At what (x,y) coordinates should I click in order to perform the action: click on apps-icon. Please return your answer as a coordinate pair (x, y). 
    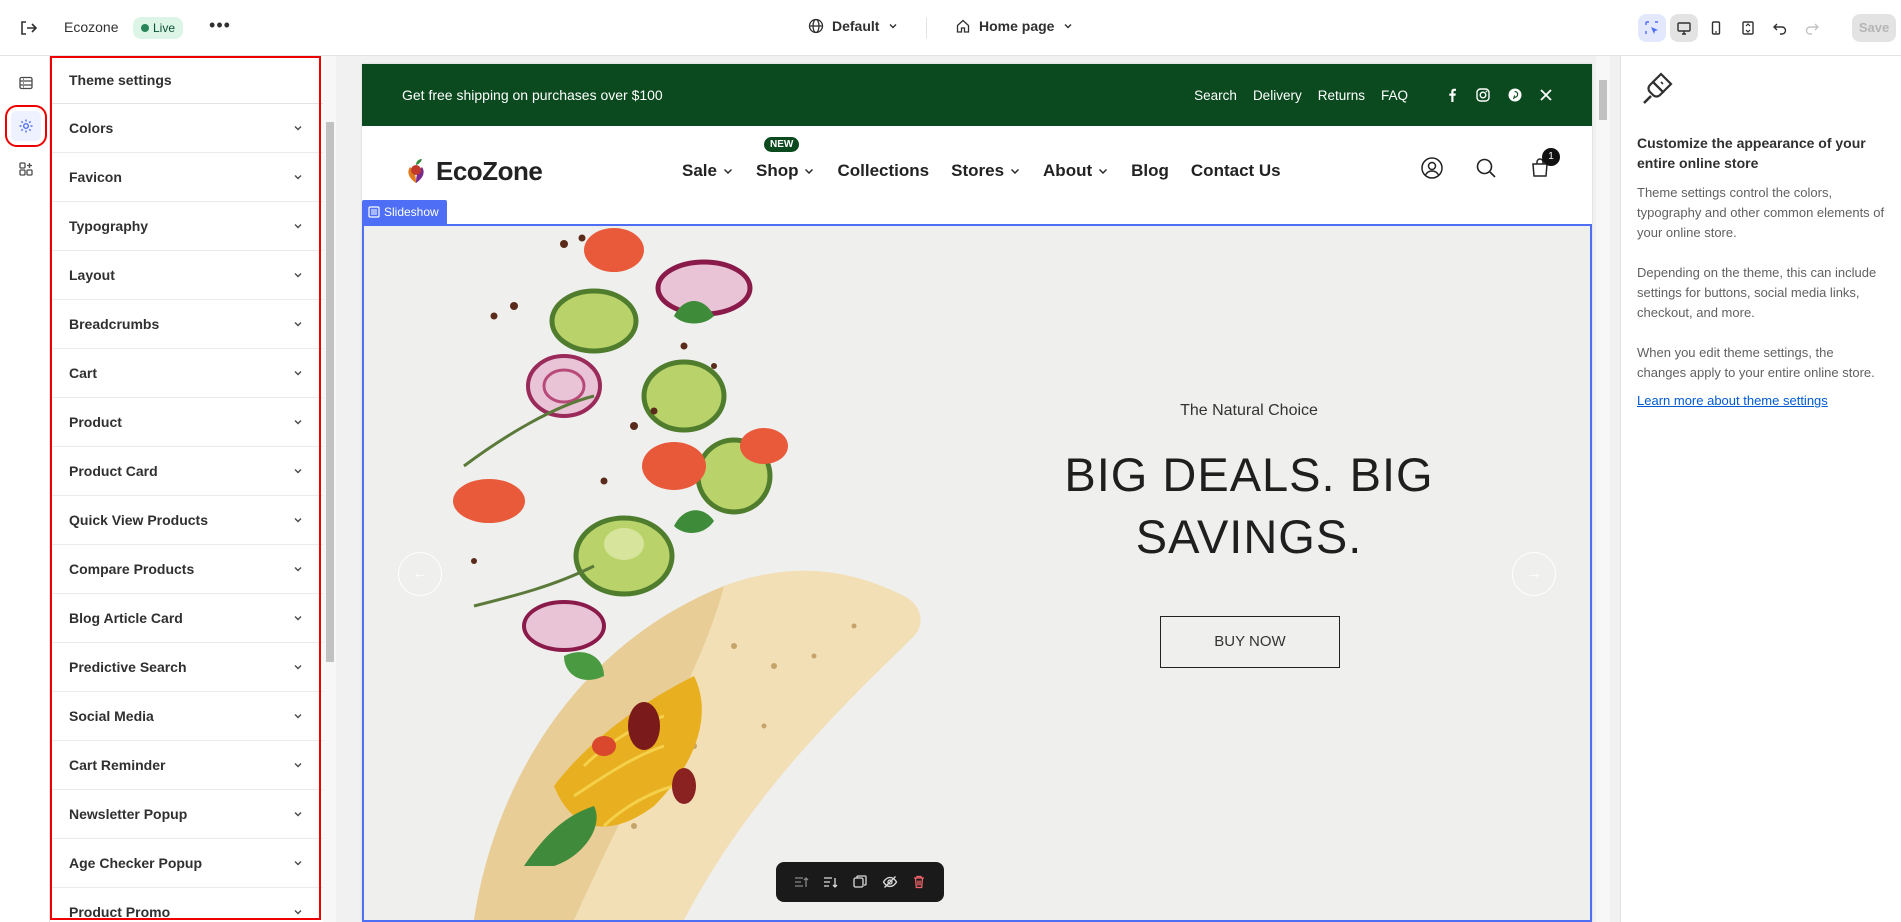
    Looking at the image, I should click on (26, 169).